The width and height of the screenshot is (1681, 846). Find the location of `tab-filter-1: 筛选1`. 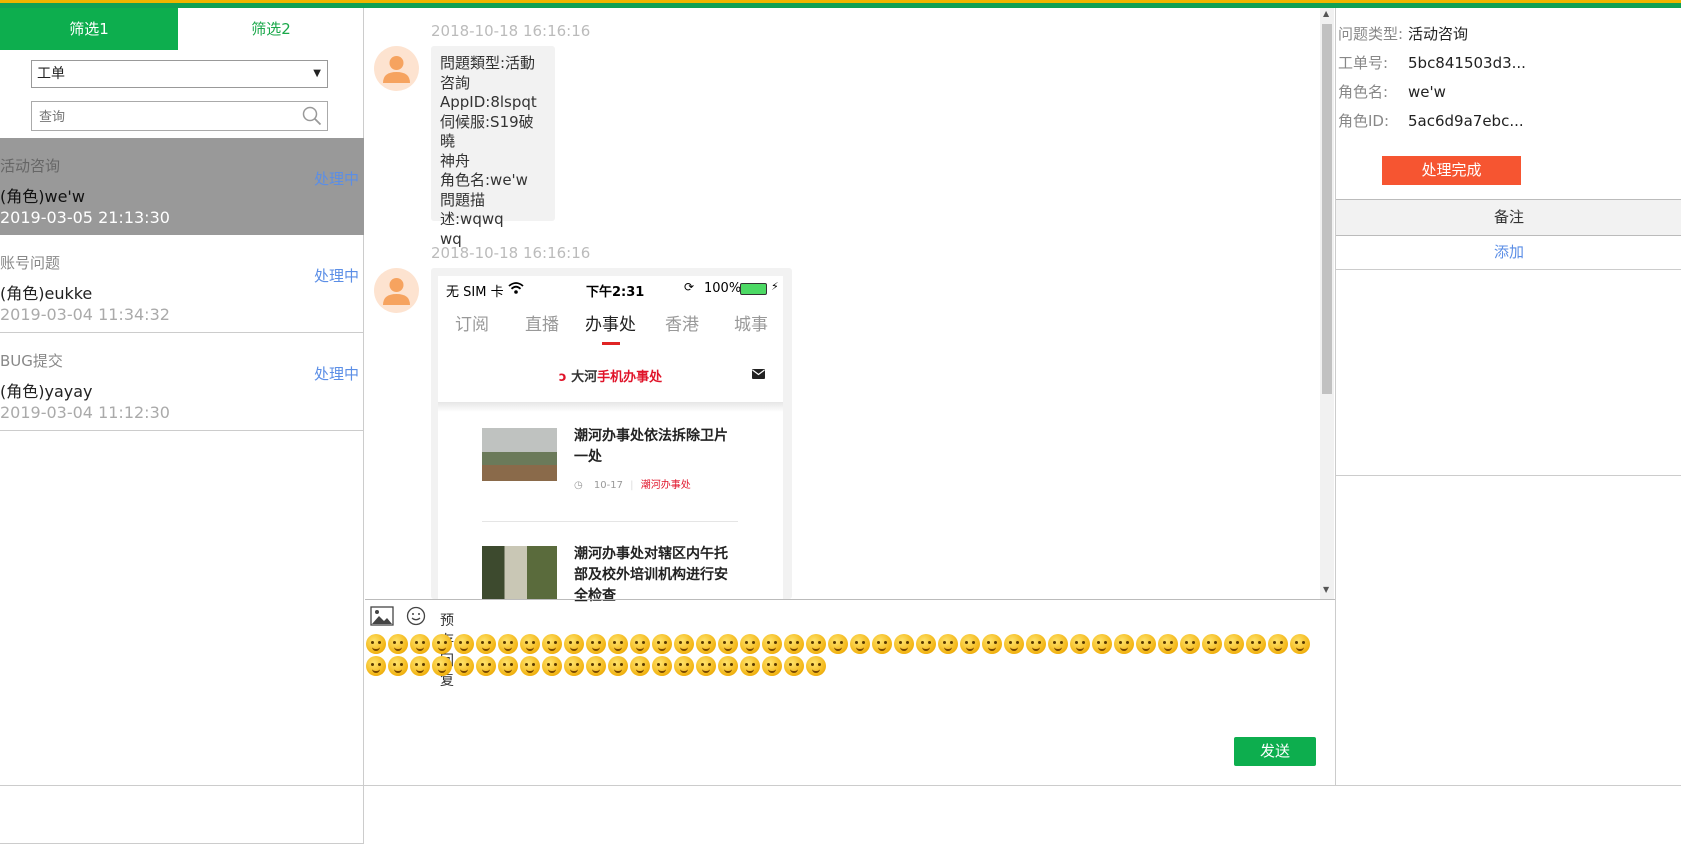

tab-filter-1: 筛选1 is located at coordinates (89, 29).